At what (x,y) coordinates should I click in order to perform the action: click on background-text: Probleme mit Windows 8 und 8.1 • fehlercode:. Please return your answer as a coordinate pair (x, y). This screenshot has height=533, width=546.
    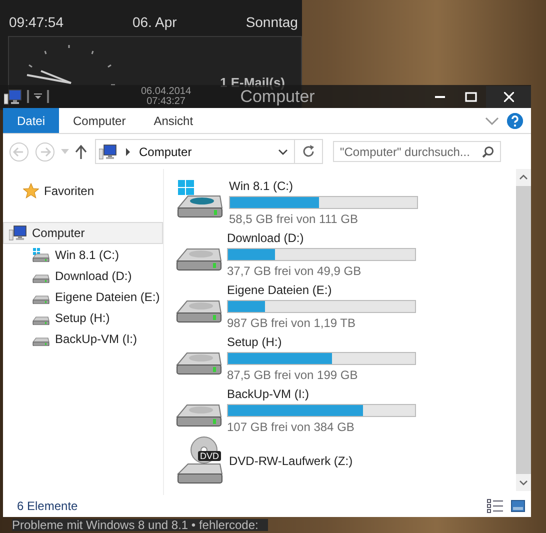
    Looking at the image, I should click on (140, 525).